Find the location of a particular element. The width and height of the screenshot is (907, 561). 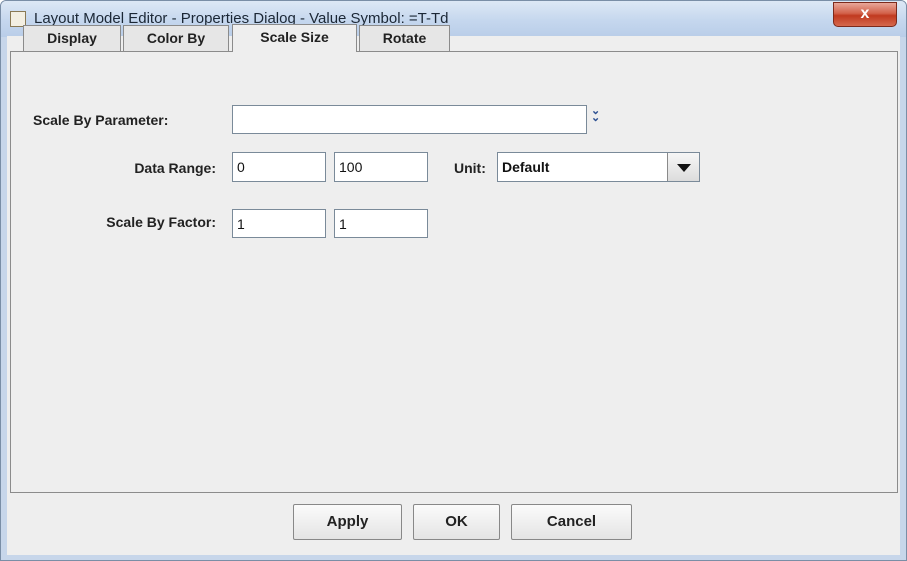

tab-rotate: Rotate is located at coordinates (404, 38).